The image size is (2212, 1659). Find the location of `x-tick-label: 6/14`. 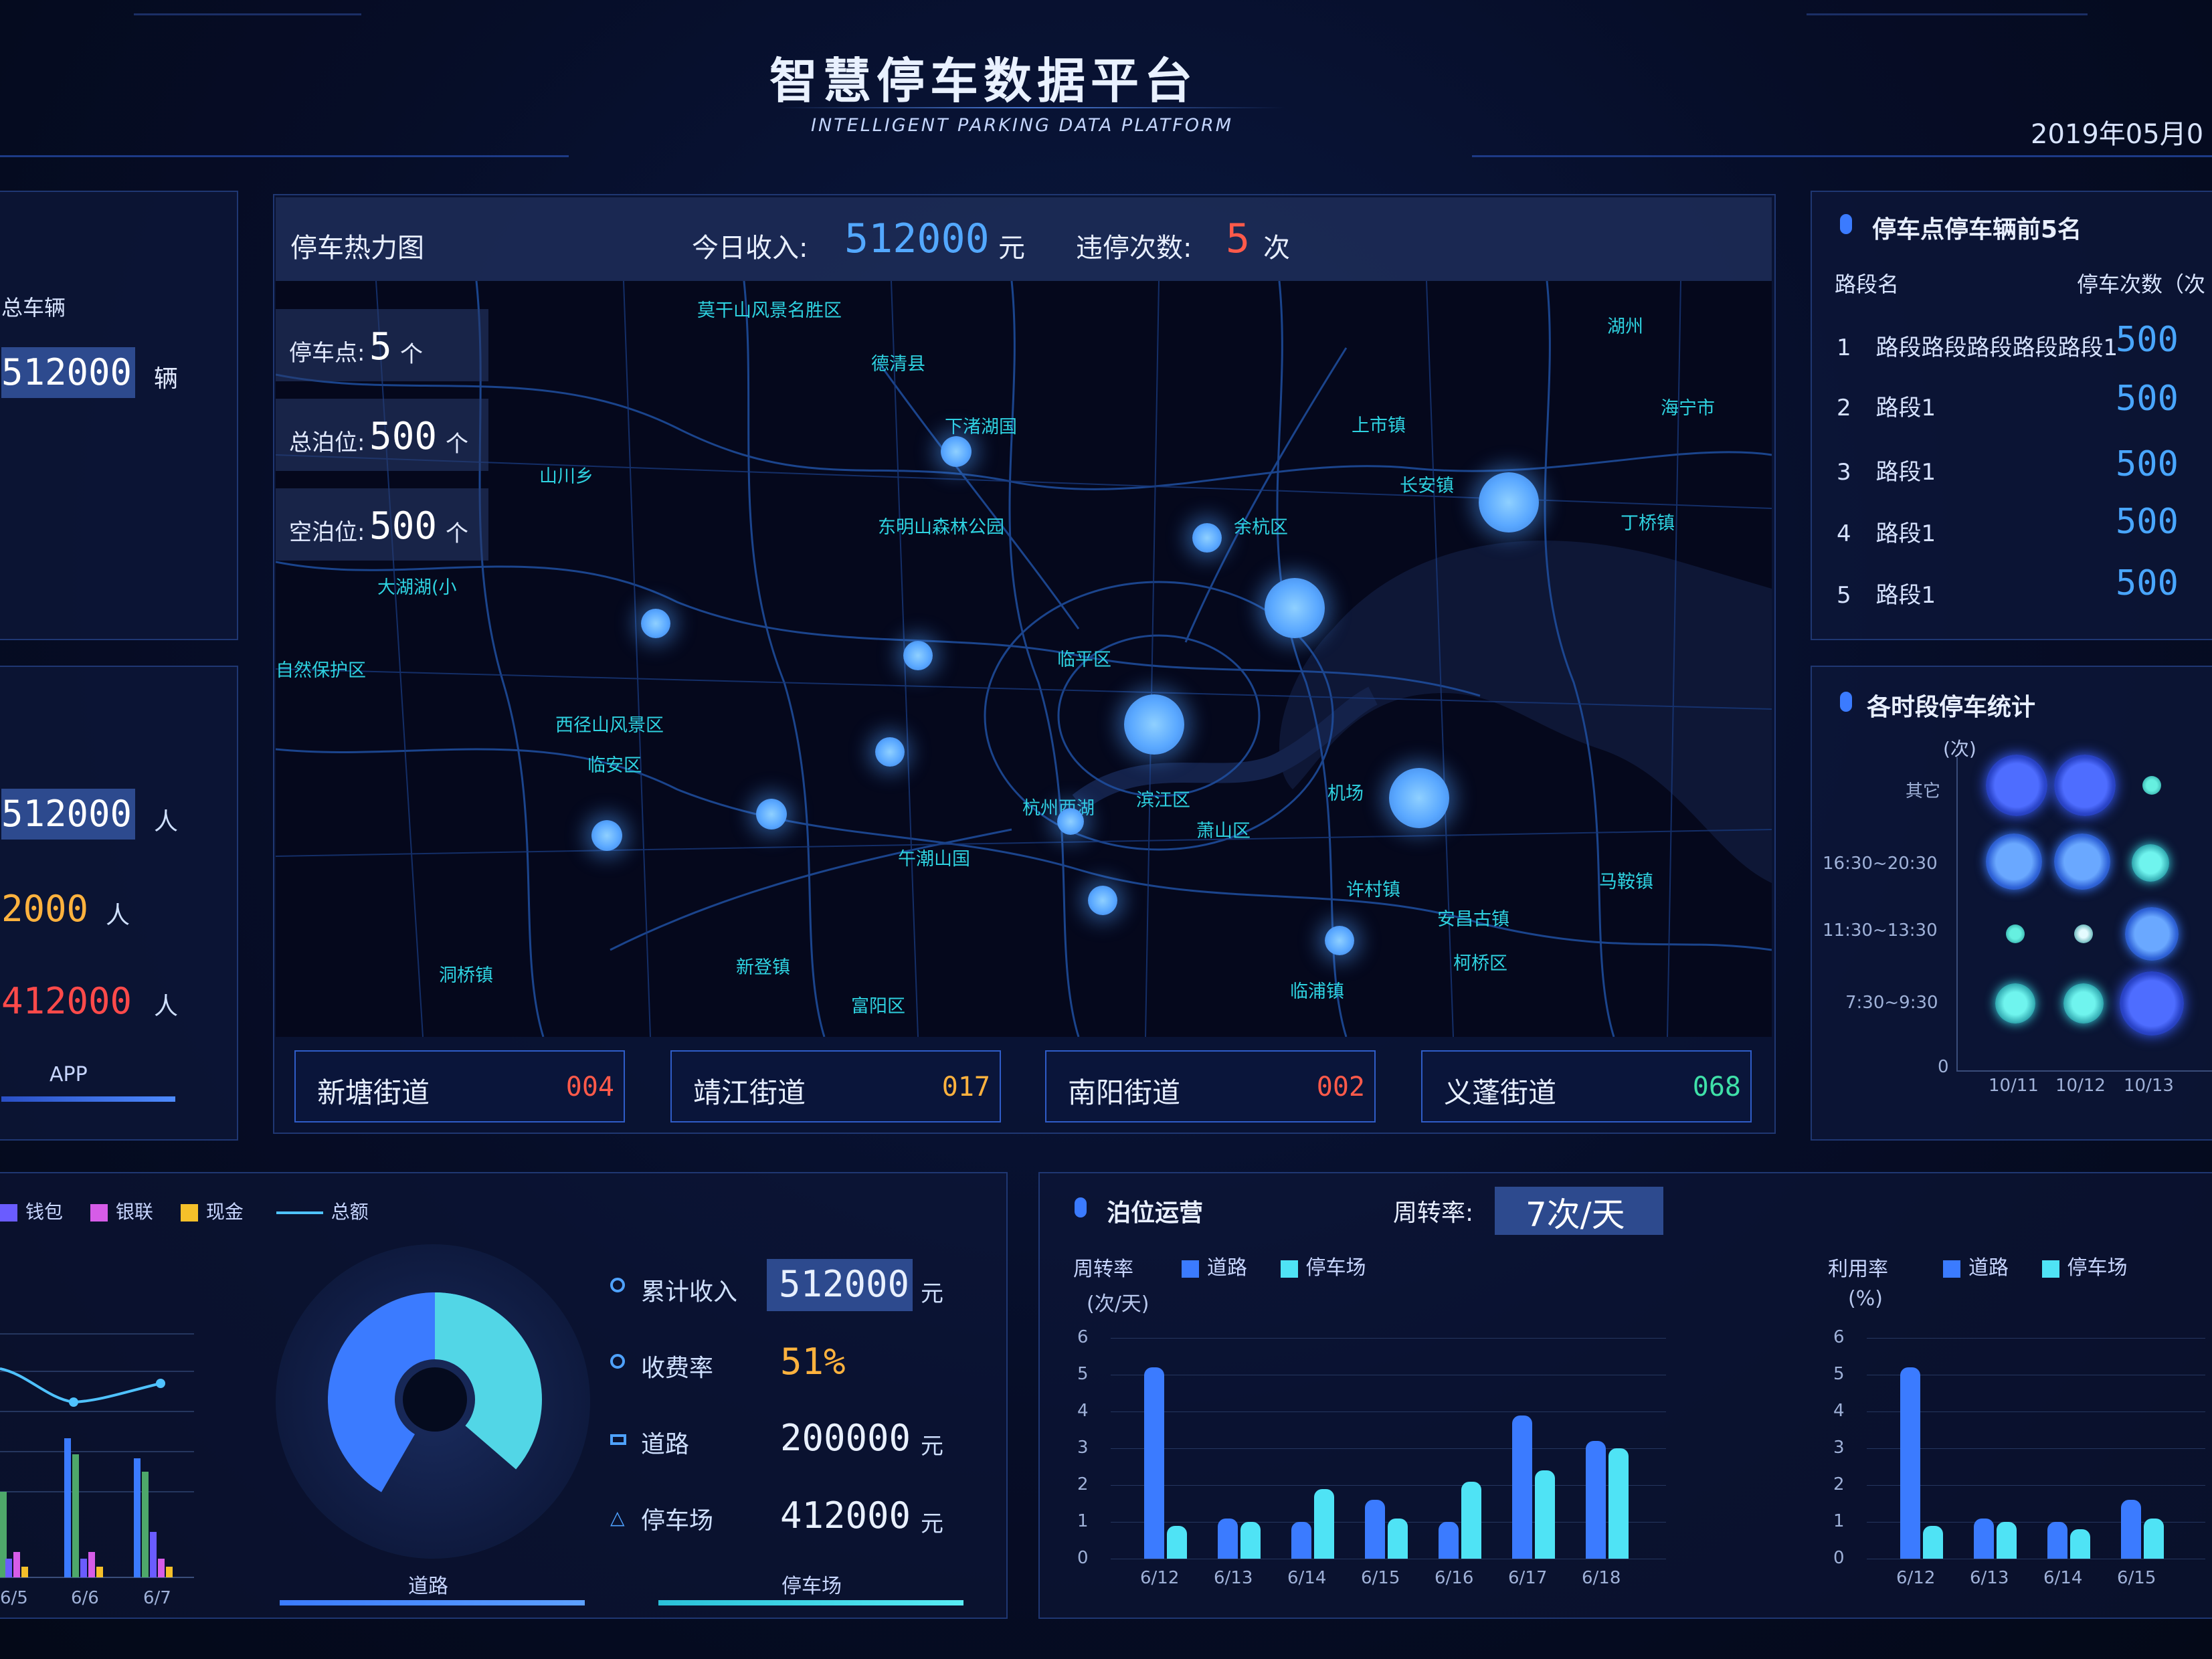

x-tick-label: 6/14 is located at coordinates (2063, 1578).